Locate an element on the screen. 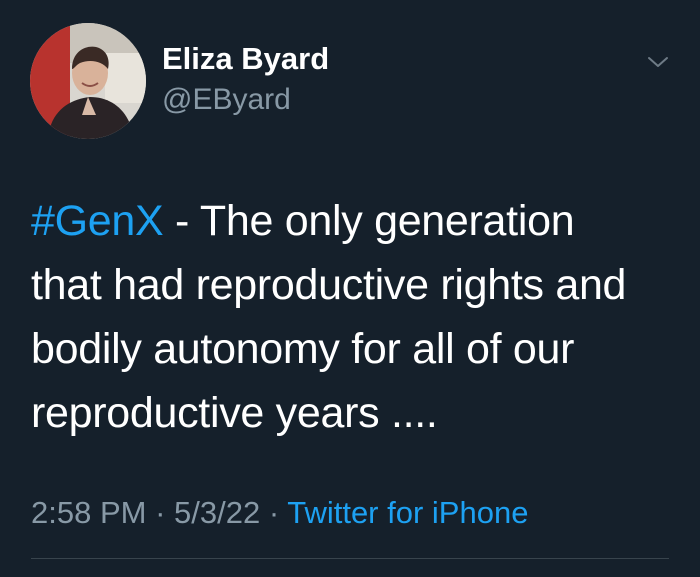 The image size is (700, 577). tweet-meta: 2:58 PM · 5/3/22 · Twitter for iPhone is located at coordinates (279, 512).